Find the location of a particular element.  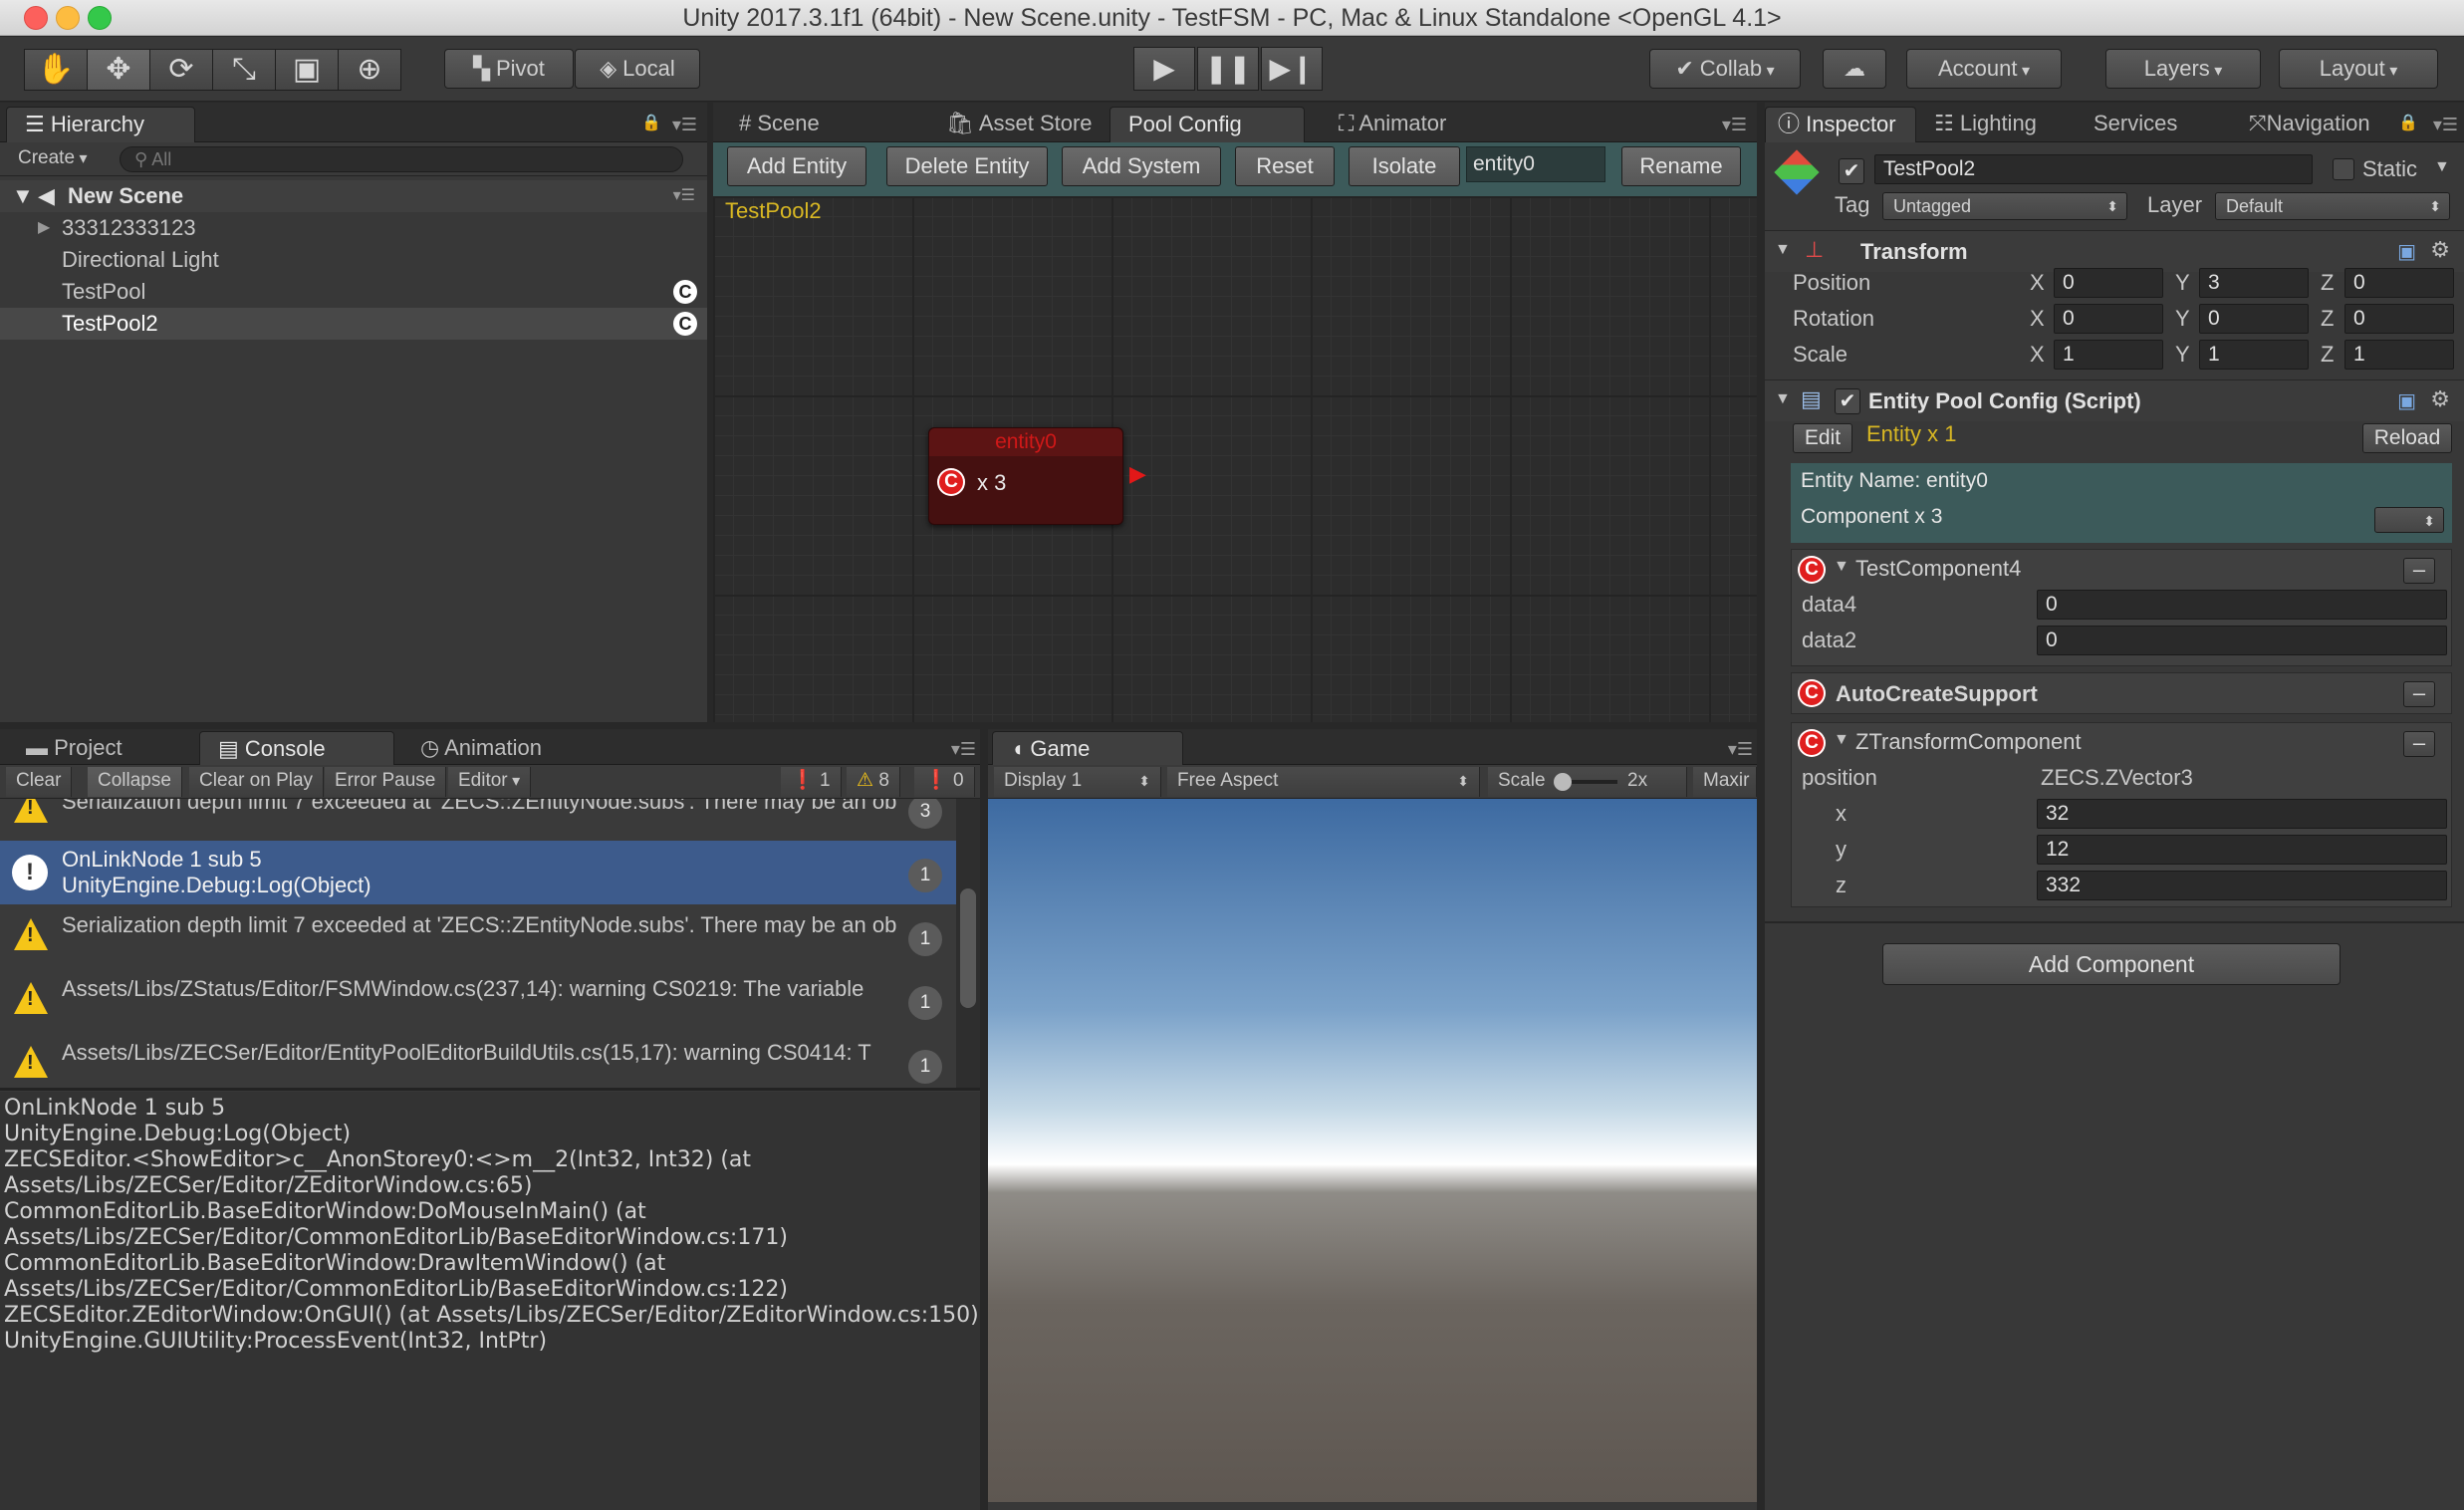

transform-header: ▼ ⊥ Transform ▣ ⚙ is located at coordinates (2114, 251).